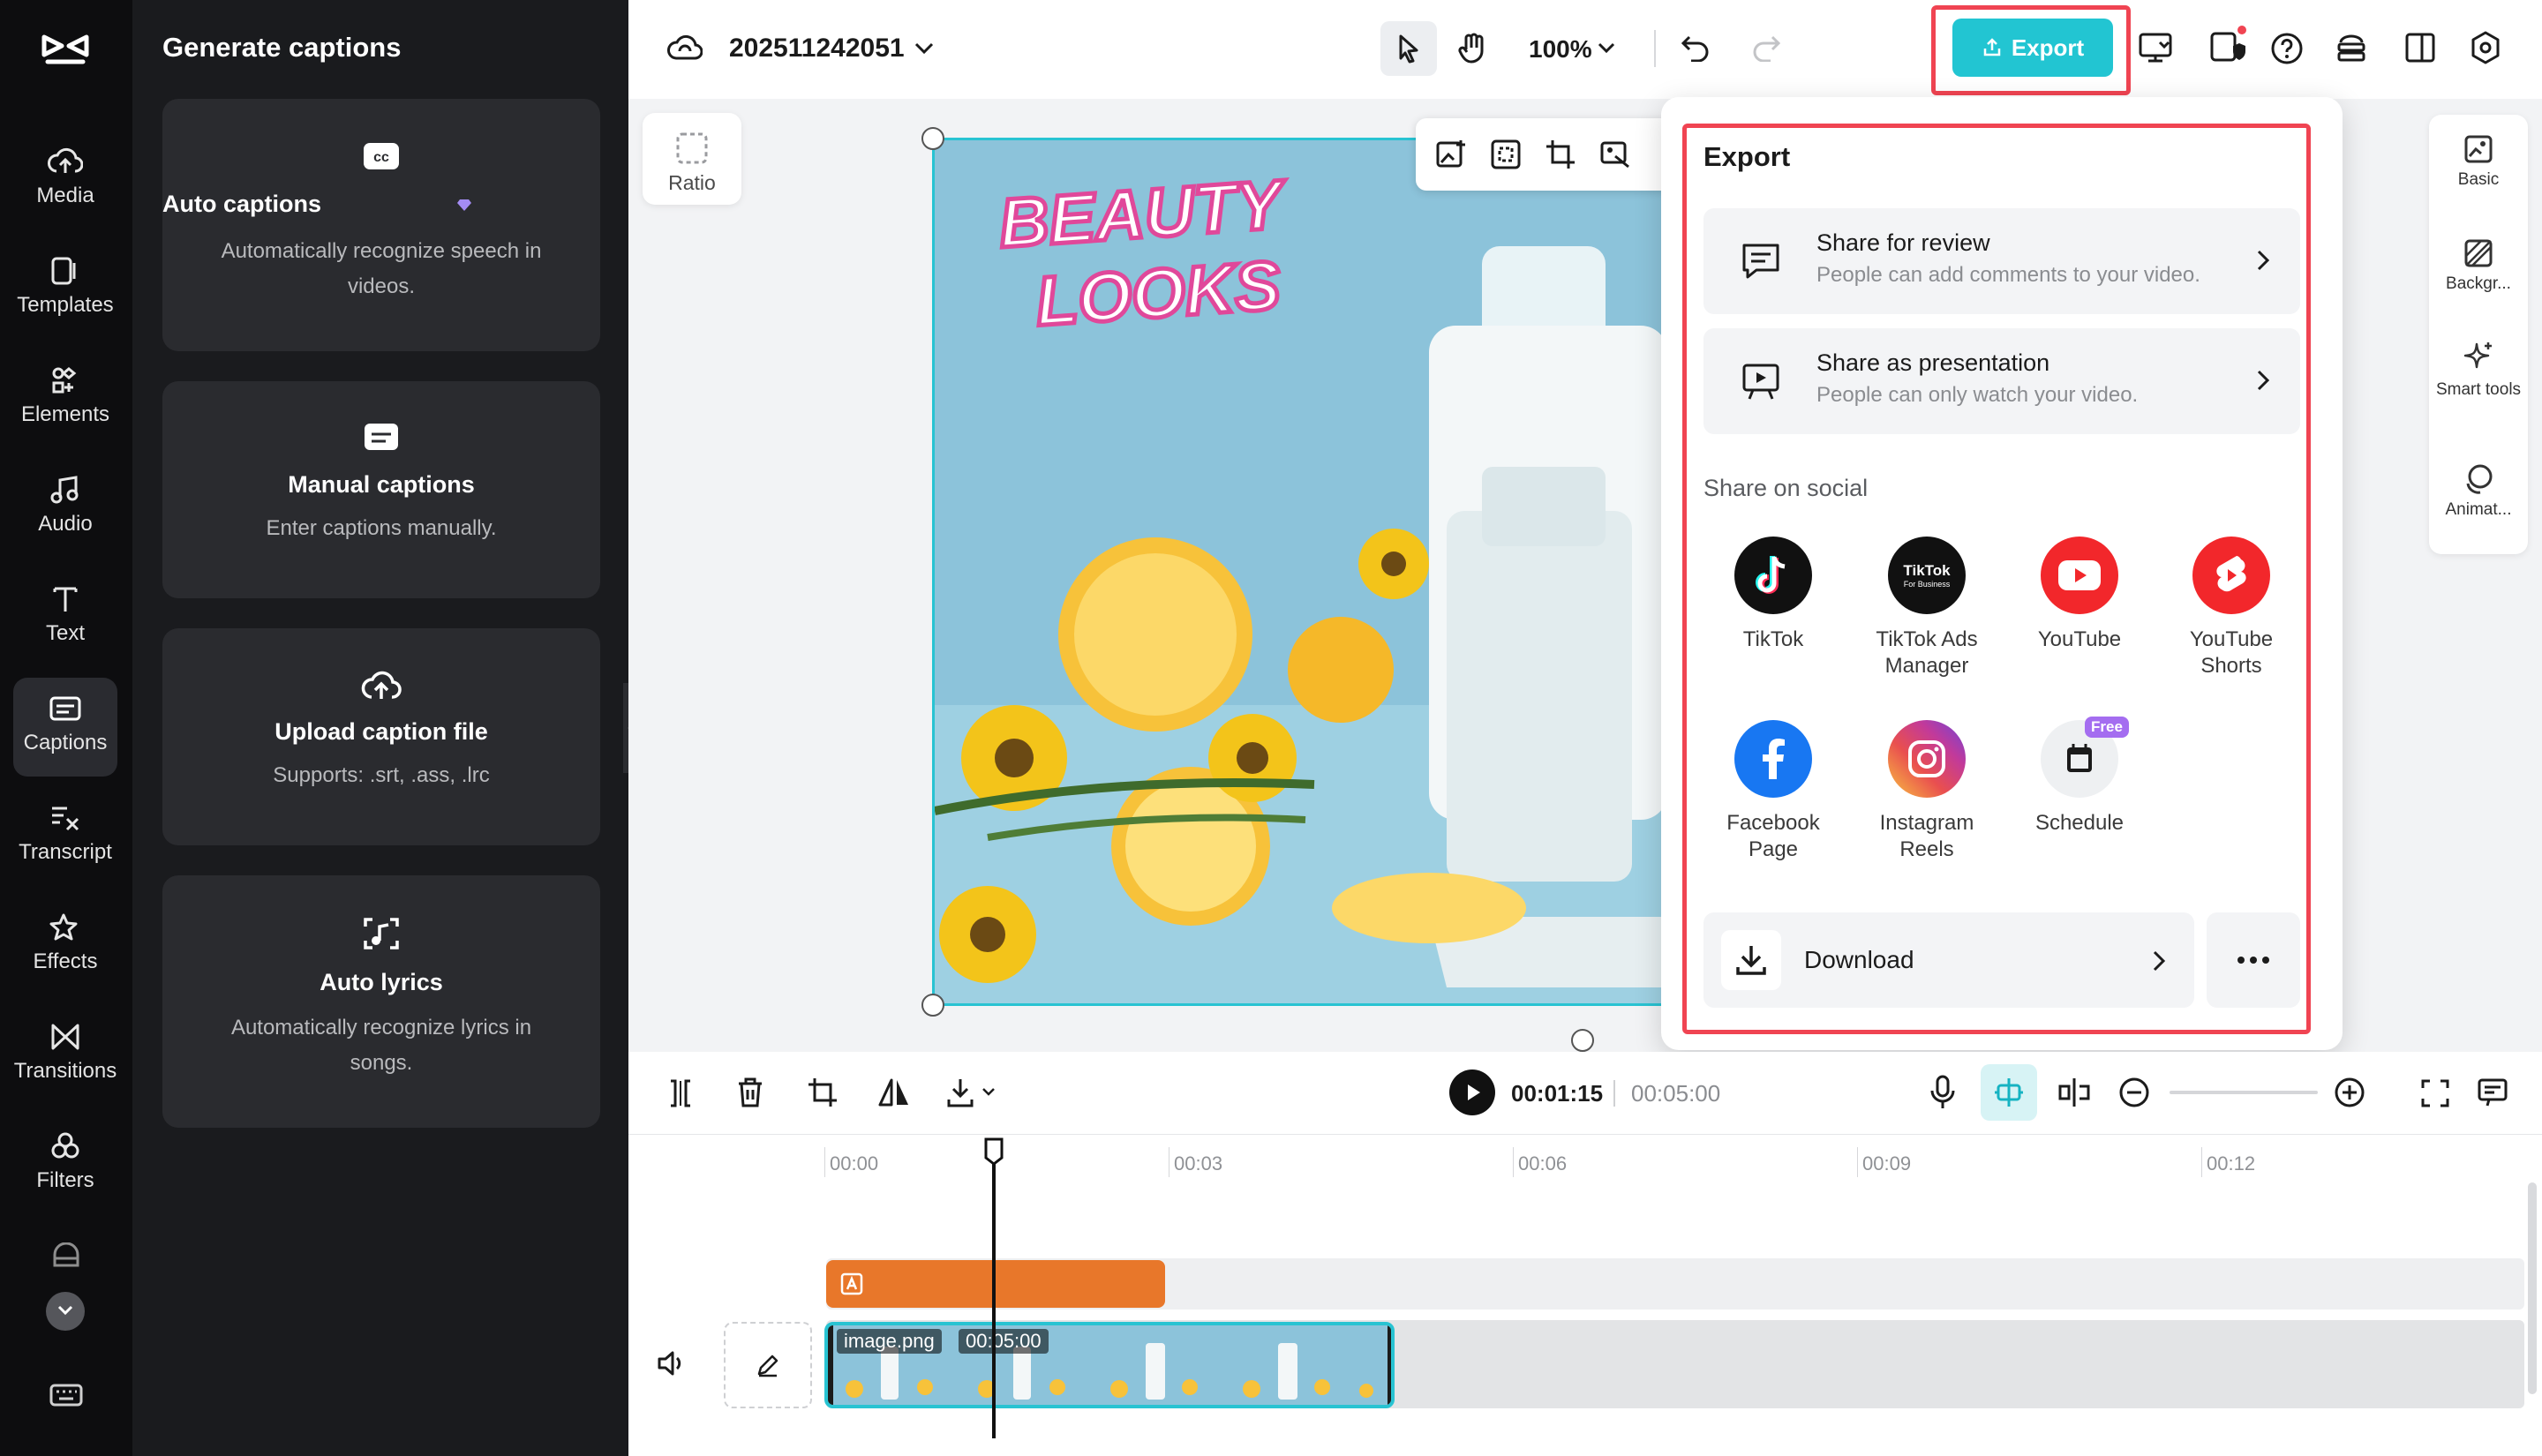  Describe the element at coordinates (973, 1092) in the screenshot. I see `download-clip-icon` at that location.